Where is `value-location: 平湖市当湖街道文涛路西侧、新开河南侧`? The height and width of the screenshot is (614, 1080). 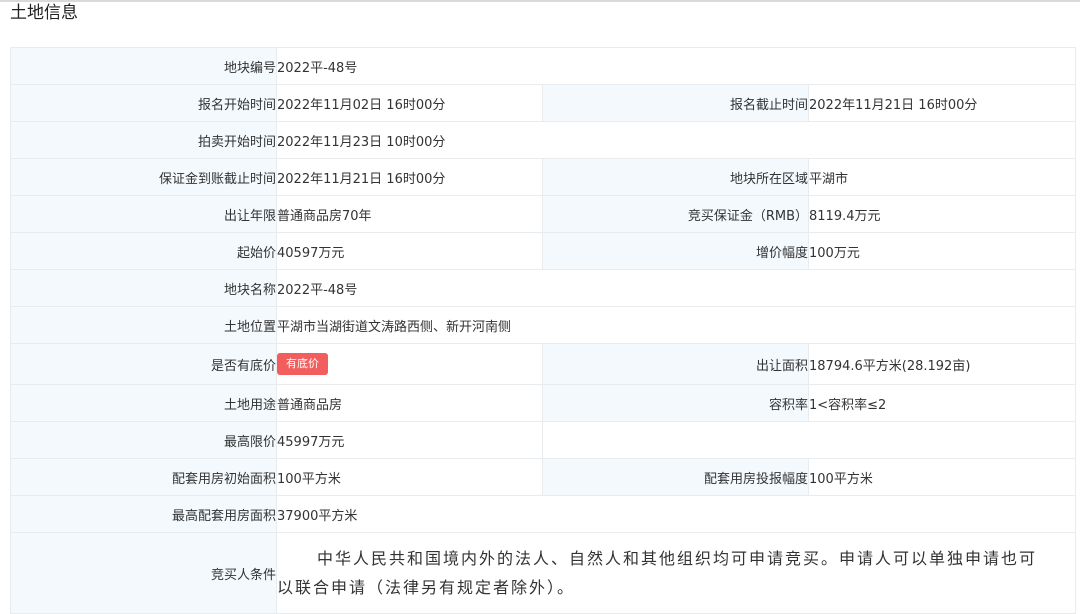
value-location: 平湖市当湖街道文涛路西侧、新开河南侧 is located at coordinates (676, 325).